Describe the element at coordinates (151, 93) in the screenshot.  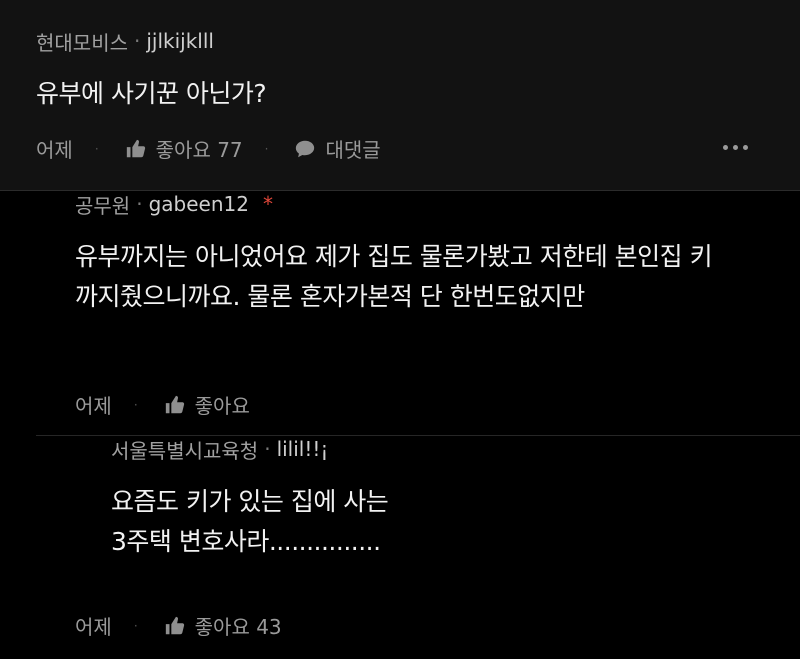
I see `comment-text: 유부에 사기꾼 아닌가?` at that location.